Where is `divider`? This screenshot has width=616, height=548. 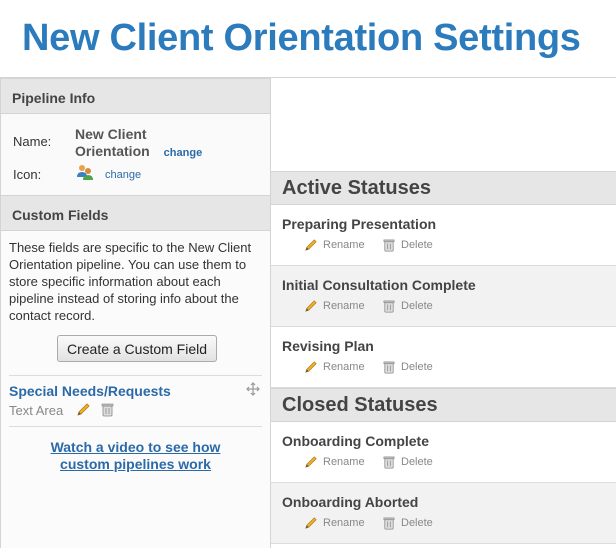
divider is located at coordinates (135, 426).